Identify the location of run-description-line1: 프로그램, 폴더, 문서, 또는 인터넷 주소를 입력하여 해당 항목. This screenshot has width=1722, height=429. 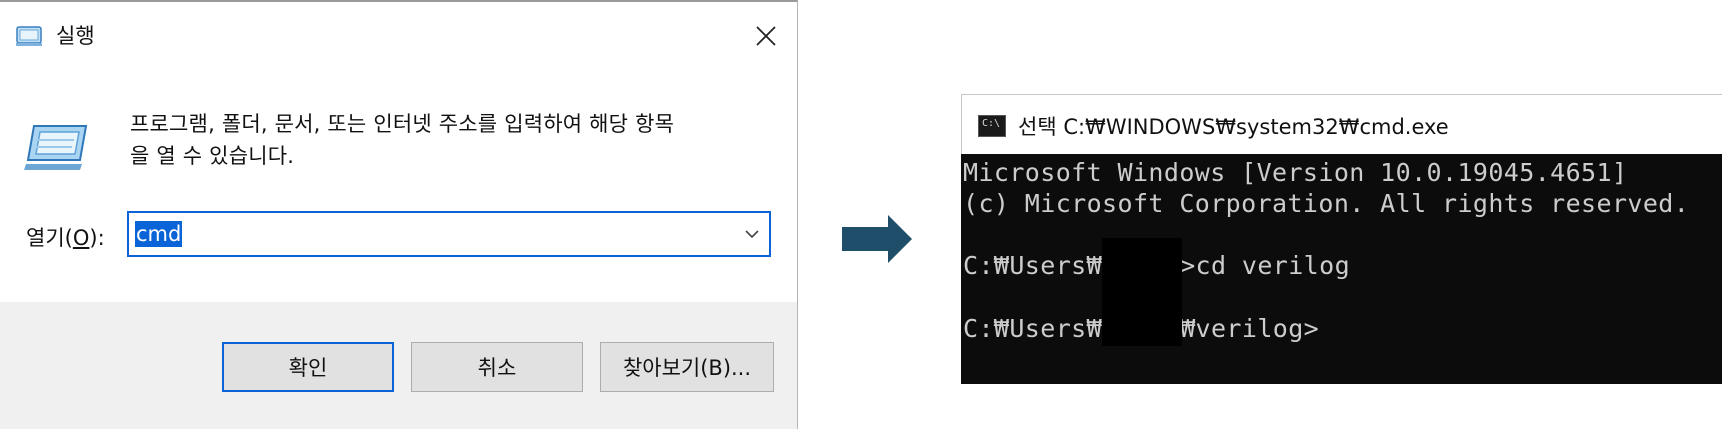
(402, 124).